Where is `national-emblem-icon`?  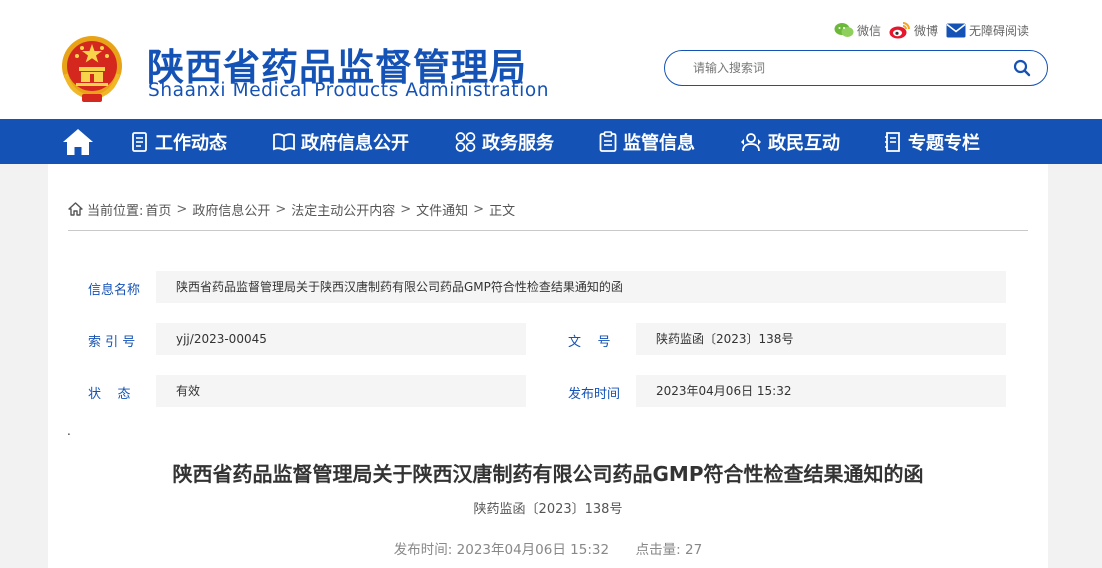
national-emblem-icon is located at coordinates (92, 69).